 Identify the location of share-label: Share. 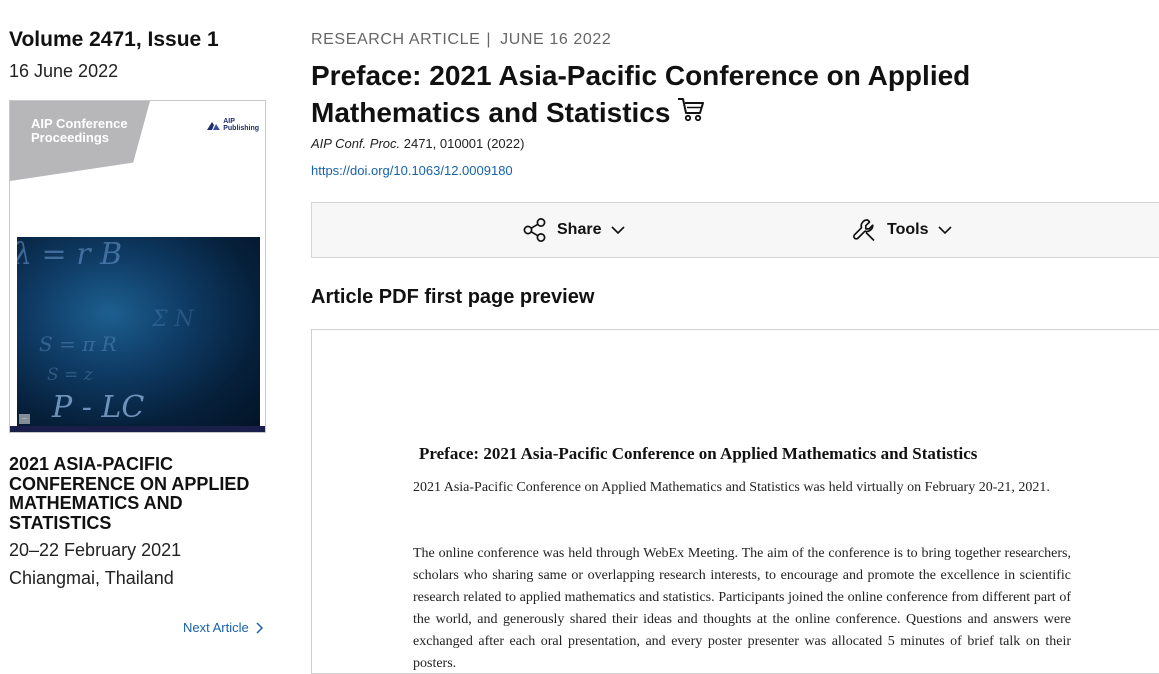
(579, 229).